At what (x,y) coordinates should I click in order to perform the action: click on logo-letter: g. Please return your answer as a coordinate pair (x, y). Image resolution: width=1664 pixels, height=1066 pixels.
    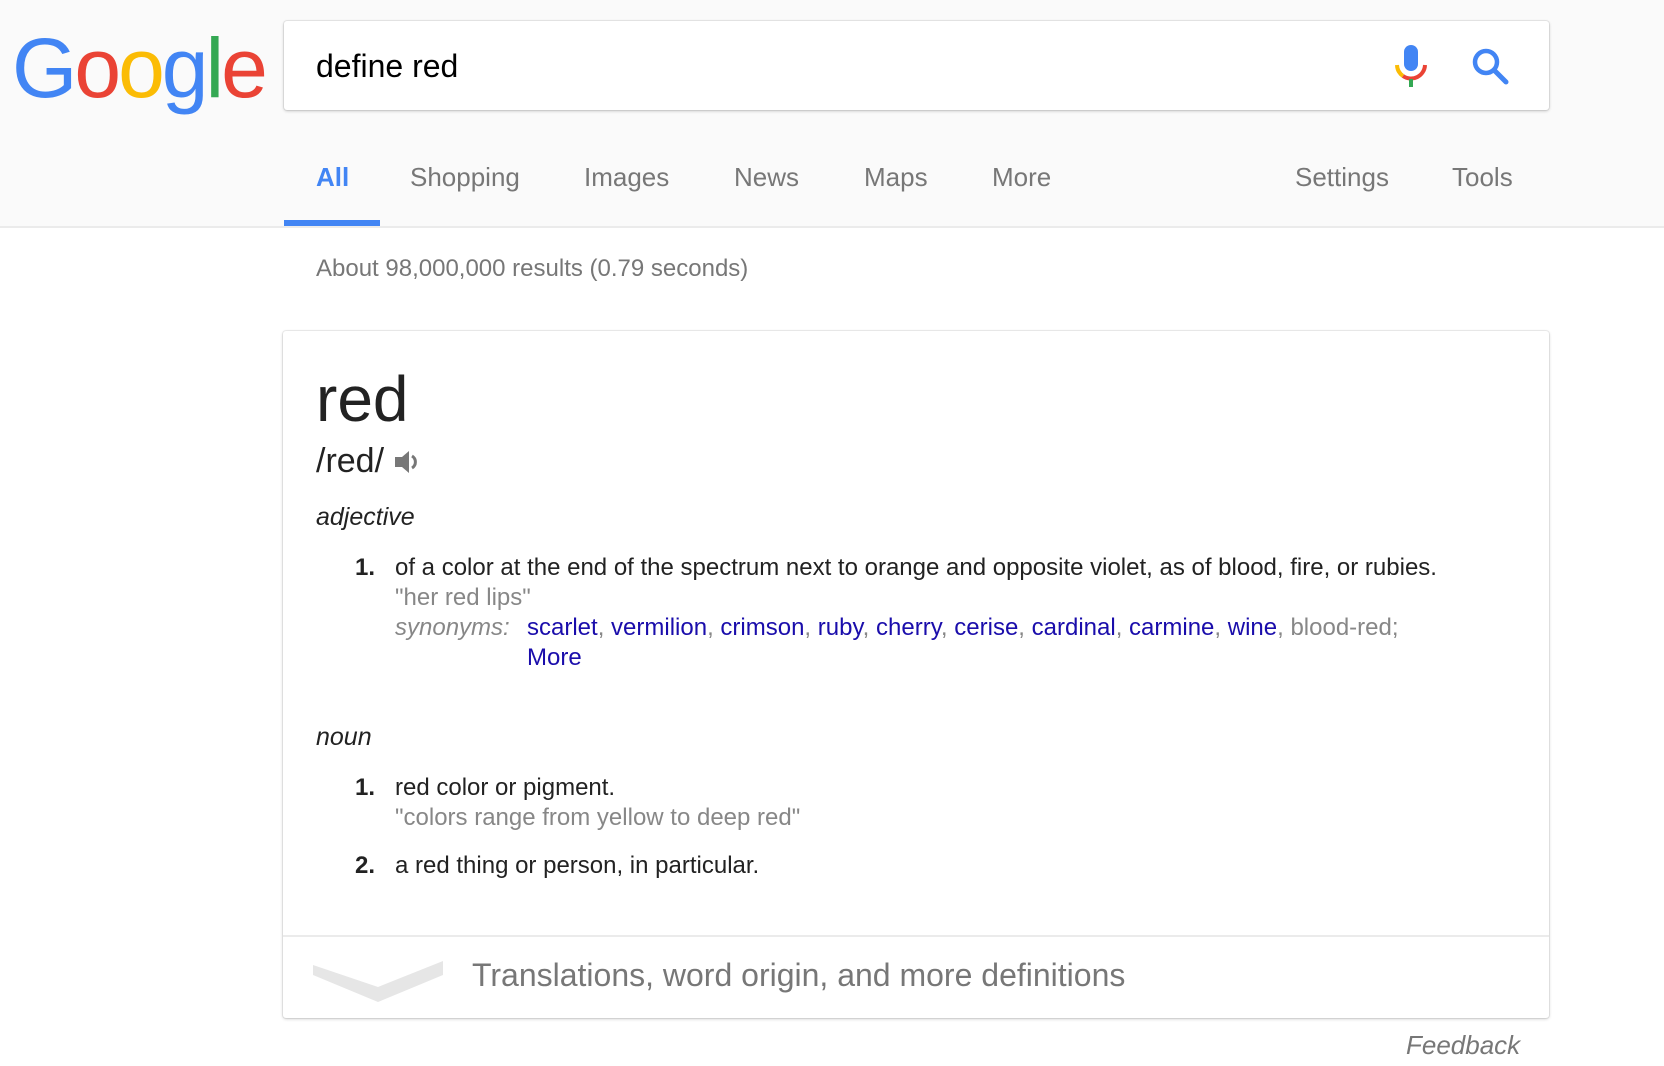
    Looking at the image, I should click on (185, 68).